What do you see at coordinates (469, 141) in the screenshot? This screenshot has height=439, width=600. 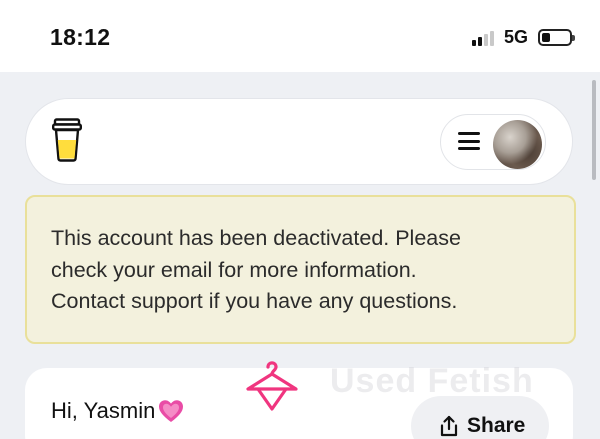 I see `hamburger-menu-icon` at bounding box center [469, 141].